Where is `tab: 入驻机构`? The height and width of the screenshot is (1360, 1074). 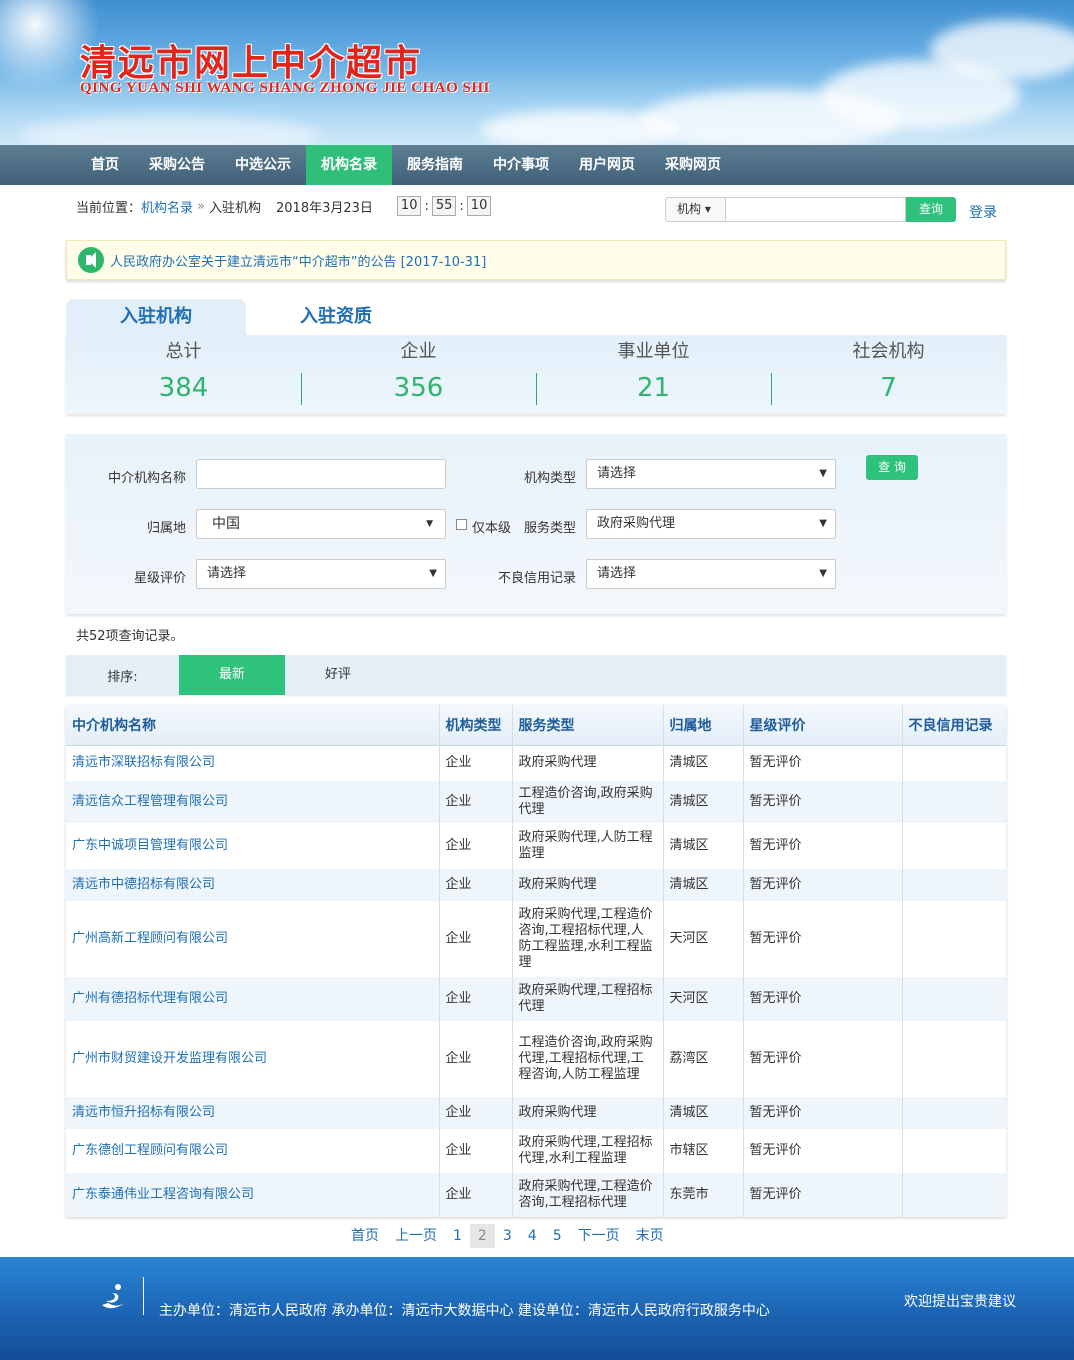 tab: 入驻机构 is located at coordinates (156, 317).